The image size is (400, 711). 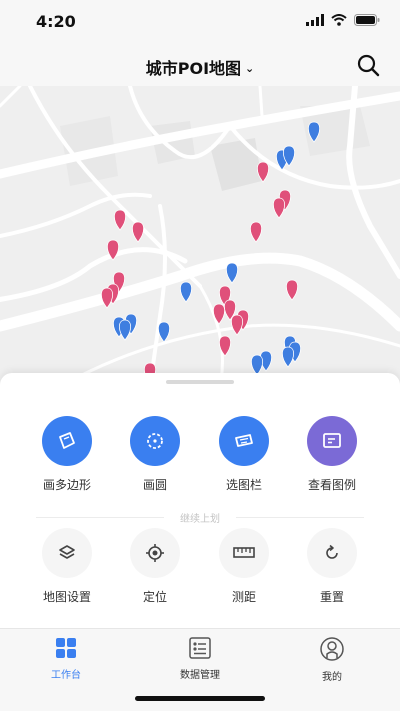 I want to click on map-settings-label: 地图设置, so click(x=66, y=597).